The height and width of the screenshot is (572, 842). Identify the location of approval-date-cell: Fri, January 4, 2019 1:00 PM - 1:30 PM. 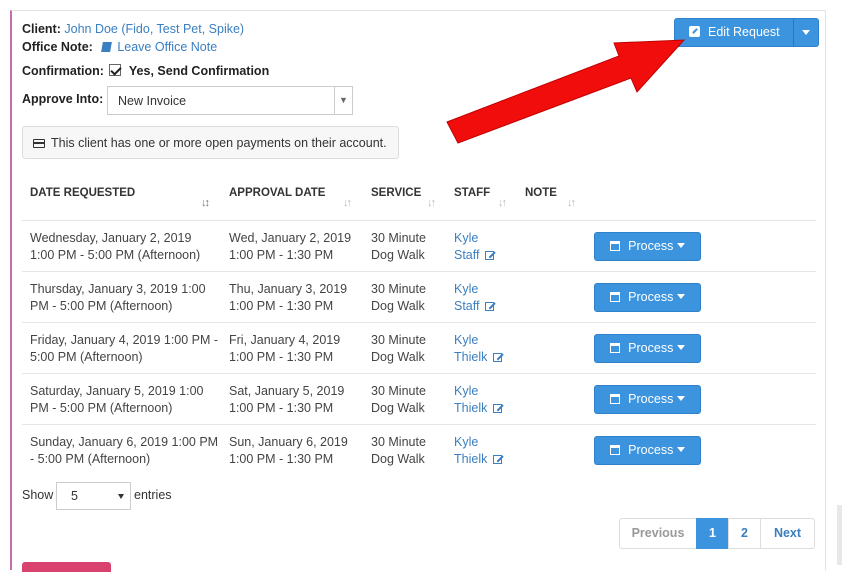
(284, 349).